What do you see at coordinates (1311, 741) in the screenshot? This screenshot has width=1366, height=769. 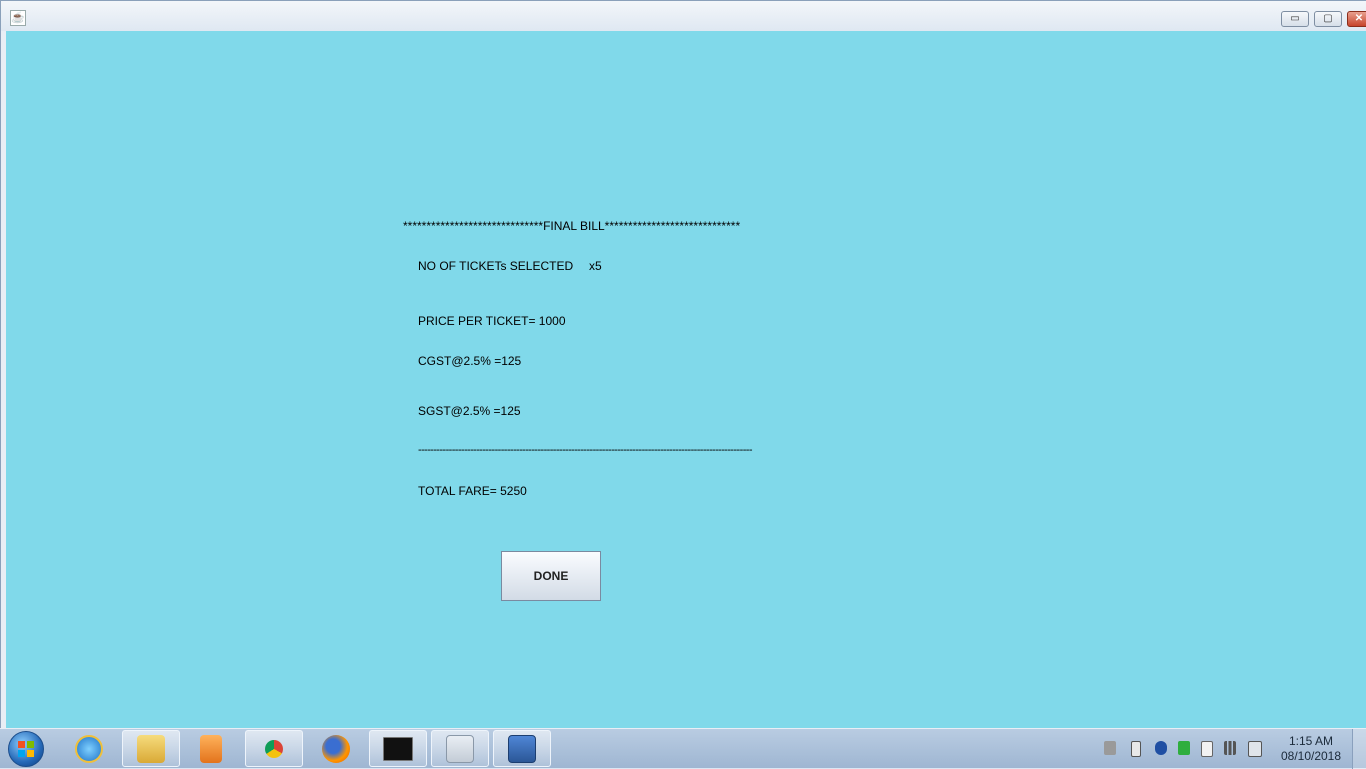 I see `clock-time: 1:15 AM` at bounding box center [1311, 741].